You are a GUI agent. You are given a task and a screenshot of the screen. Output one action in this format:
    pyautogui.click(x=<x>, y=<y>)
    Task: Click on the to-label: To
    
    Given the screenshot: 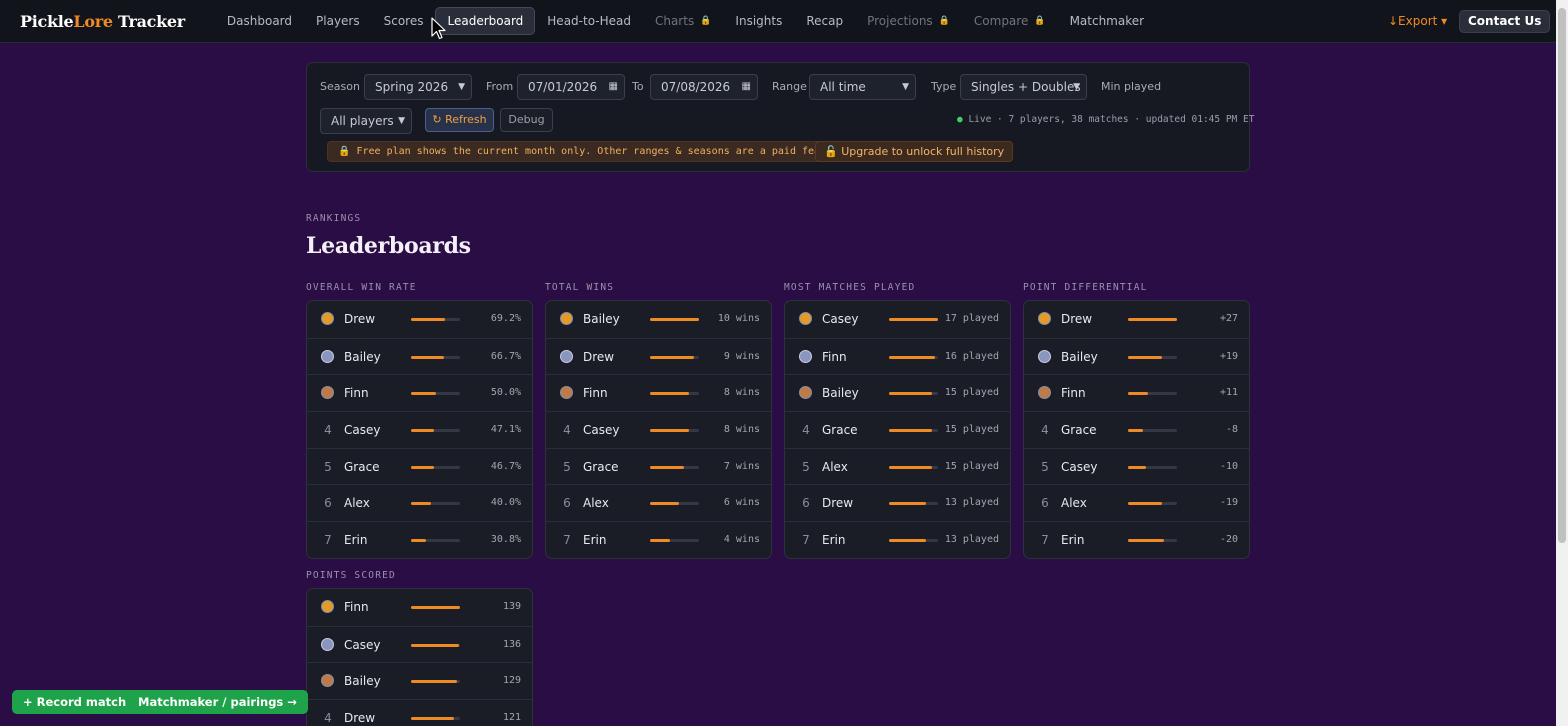 What is the action you would take?
    pyautogui.click(x=638, y=86)
    